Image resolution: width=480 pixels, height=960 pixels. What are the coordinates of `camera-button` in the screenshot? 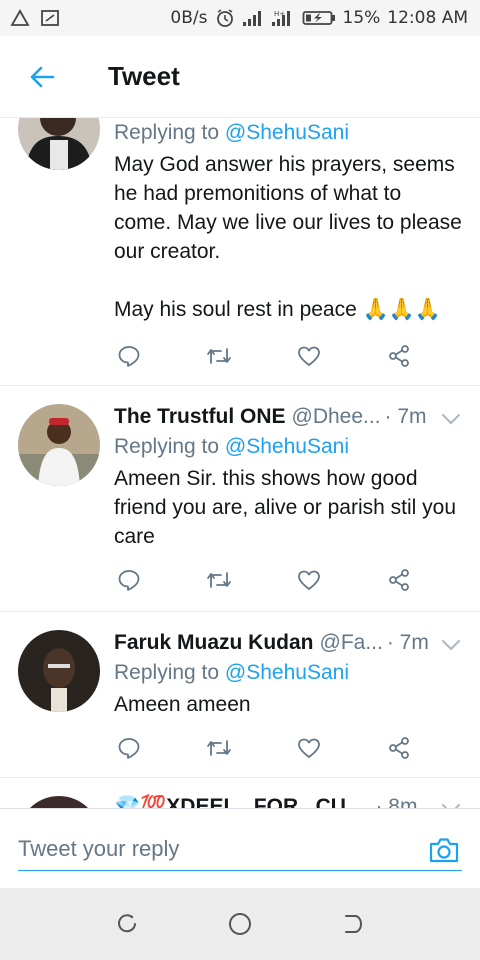 It's located at (444, 850).